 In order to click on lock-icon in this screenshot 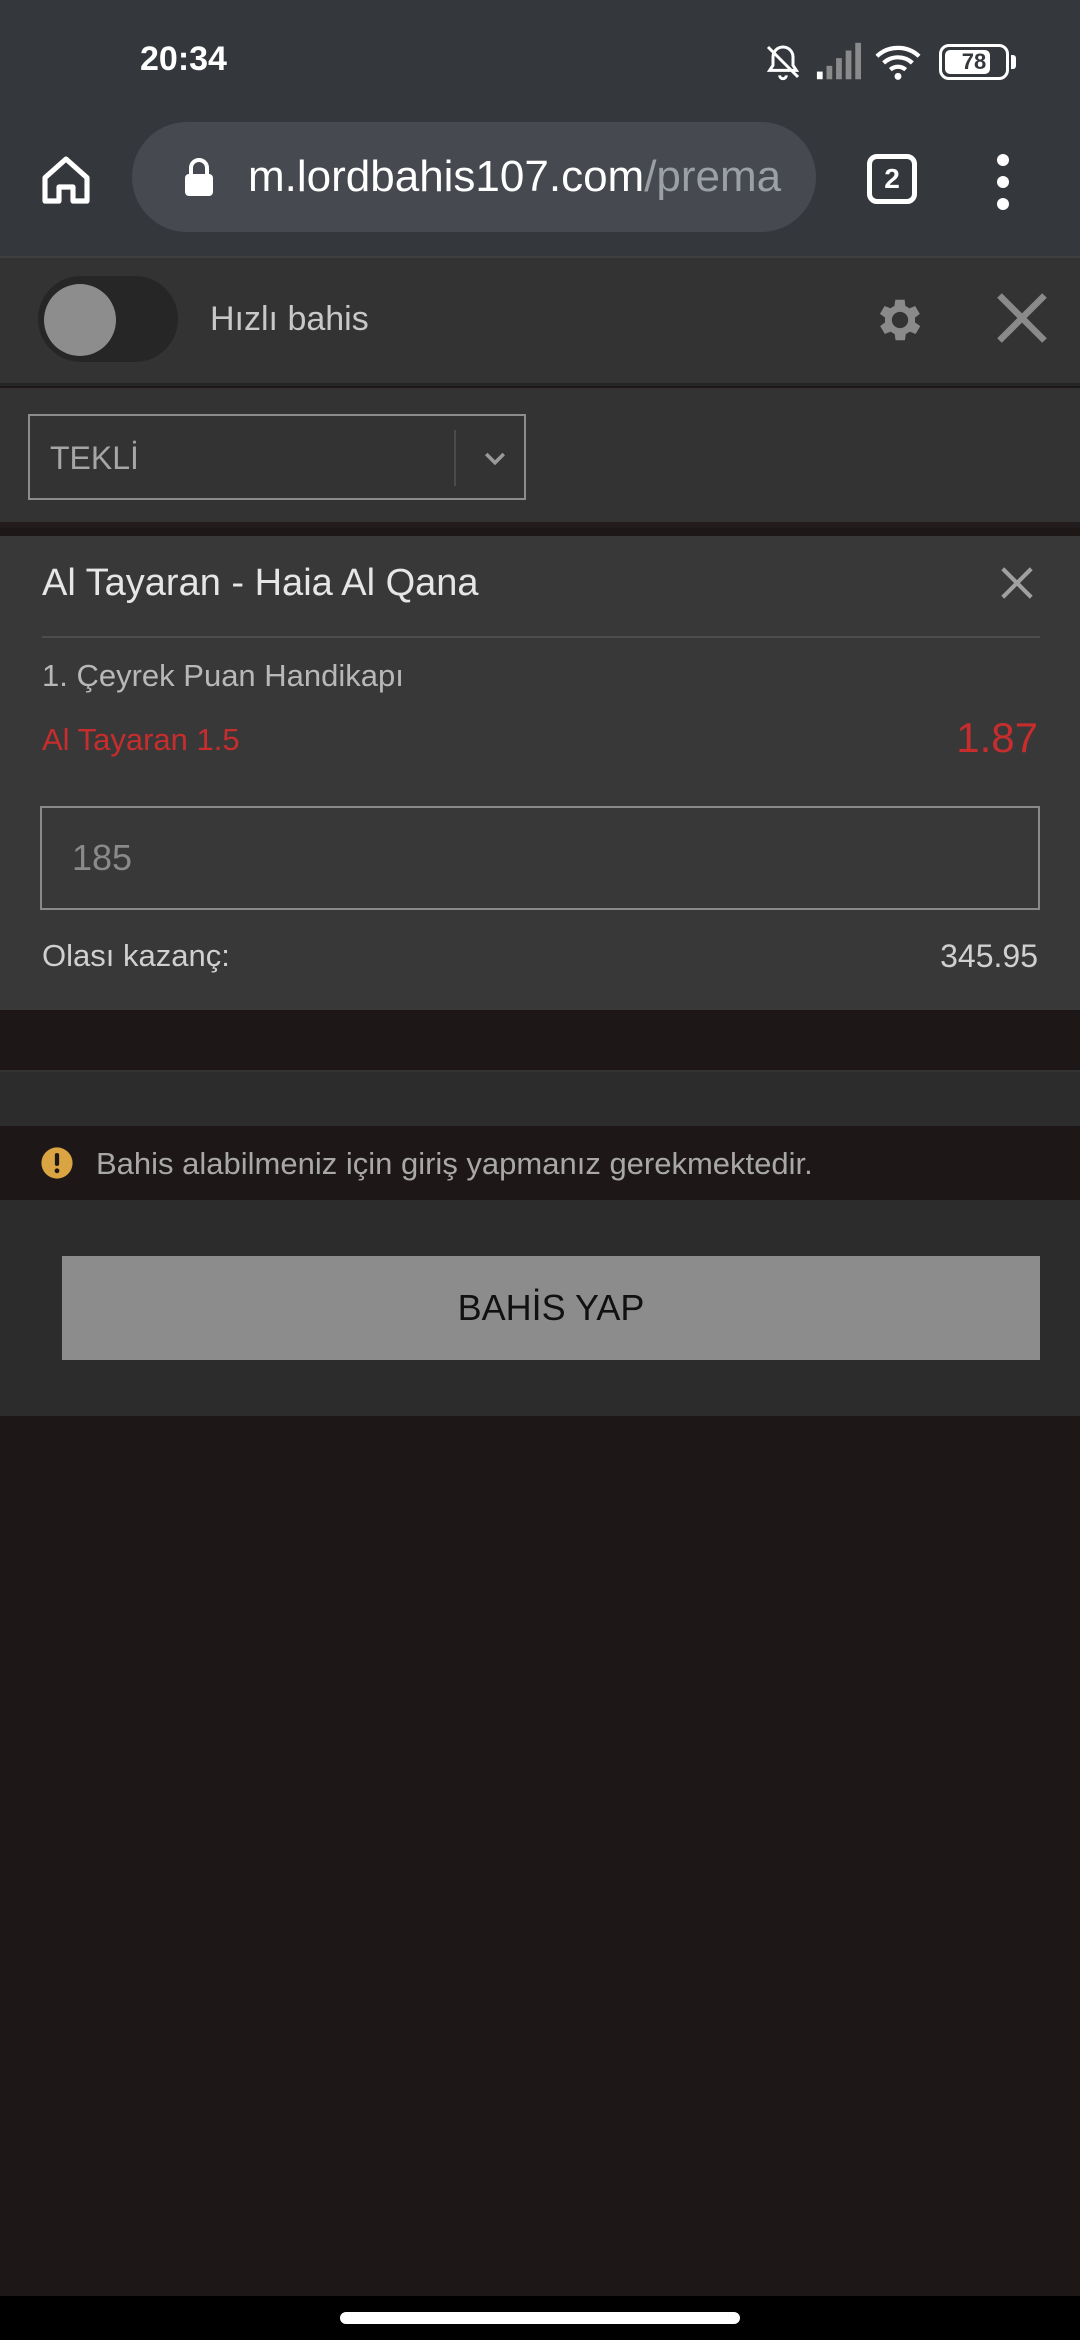, I will do `click(199, 177)`.